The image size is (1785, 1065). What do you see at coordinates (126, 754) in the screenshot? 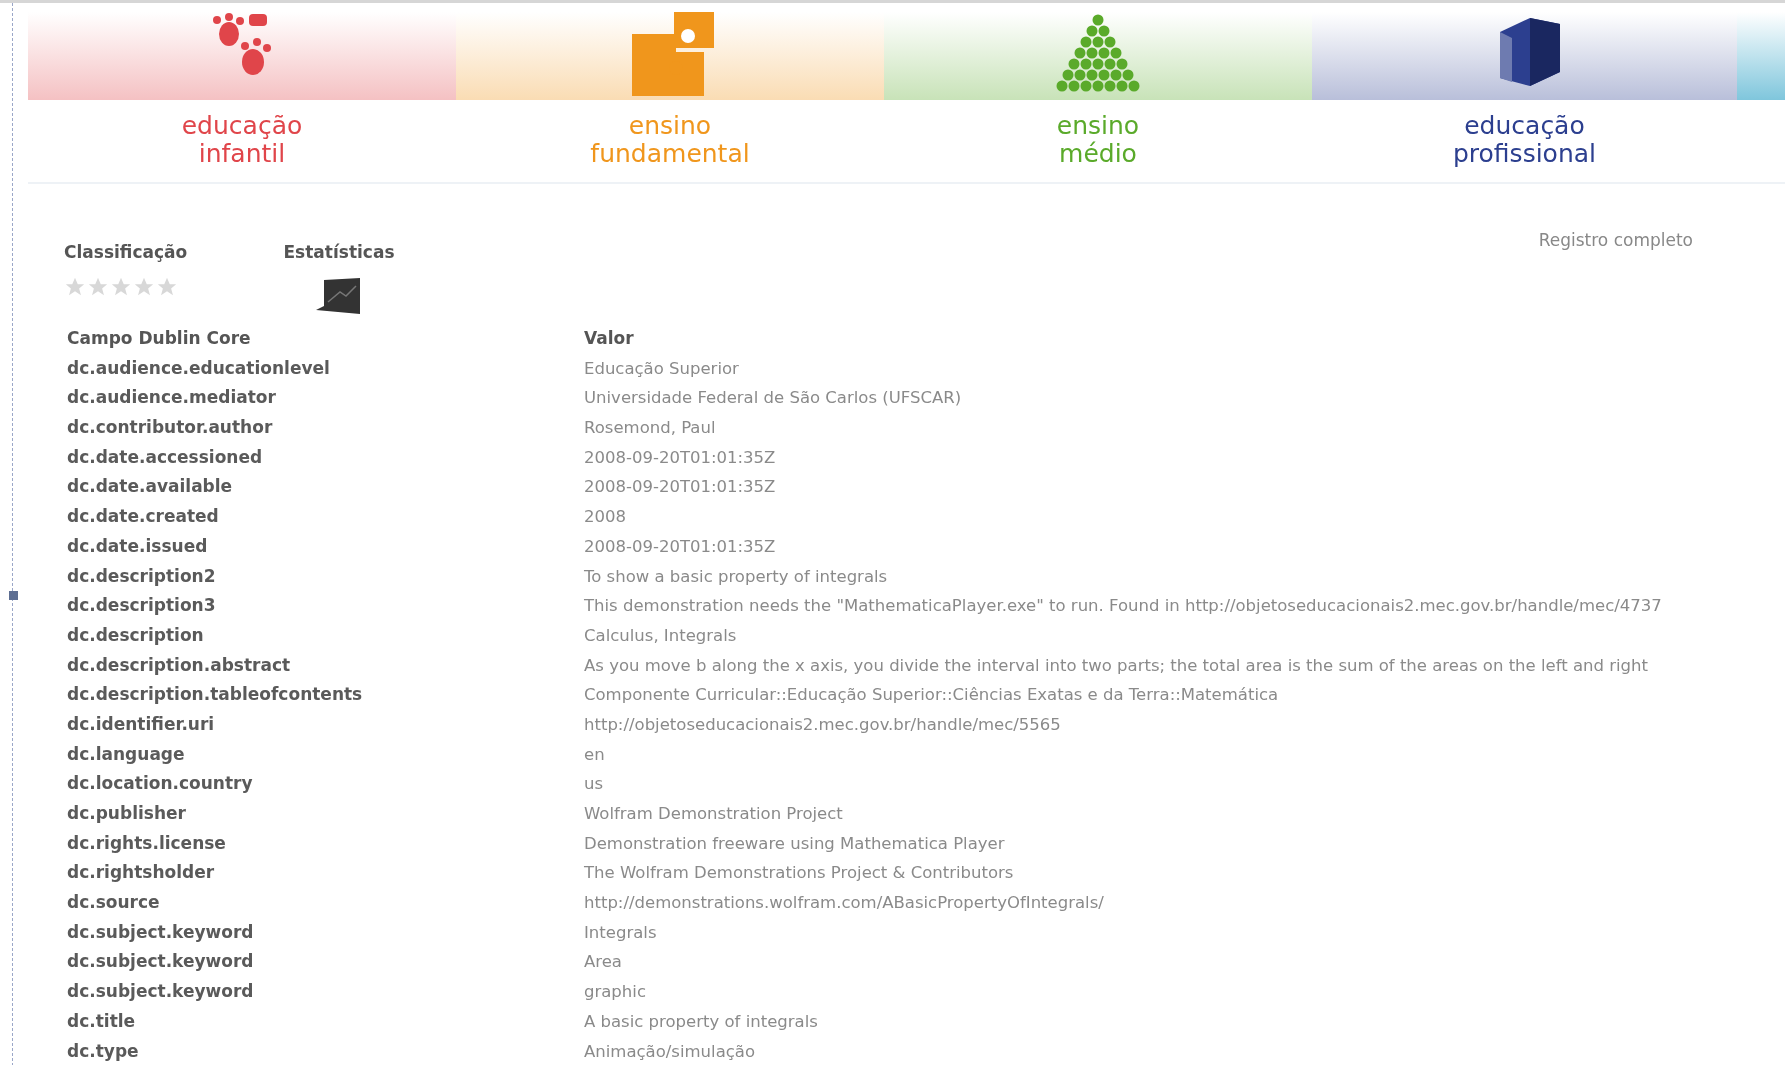
I see `field-name: dc.language` at bounding box center [126, 754].